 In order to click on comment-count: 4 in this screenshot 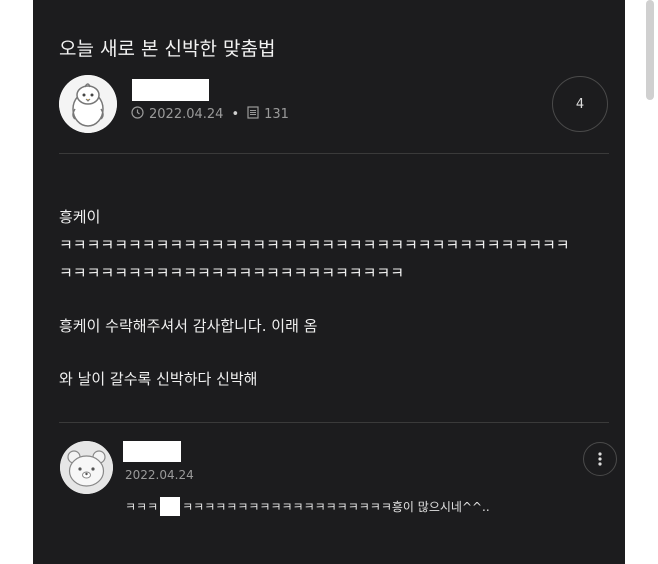, I will do `click(580, 104)`.